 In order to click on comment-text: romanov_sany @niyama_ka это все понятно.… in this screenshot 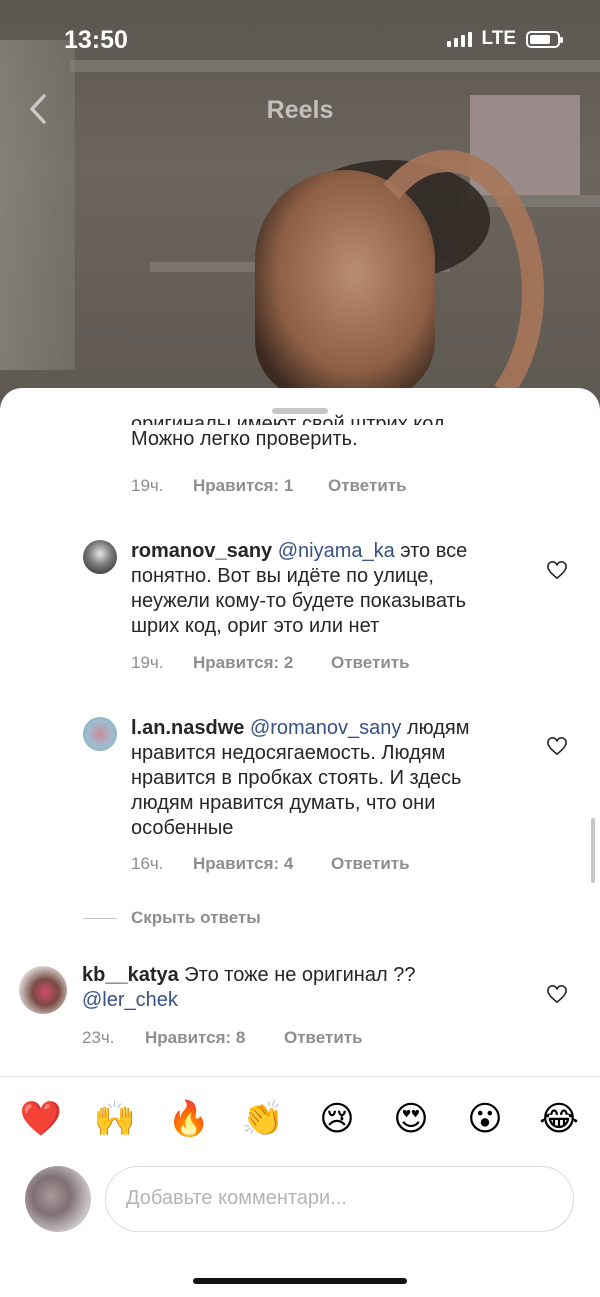, I will do `click(331, 589)`.